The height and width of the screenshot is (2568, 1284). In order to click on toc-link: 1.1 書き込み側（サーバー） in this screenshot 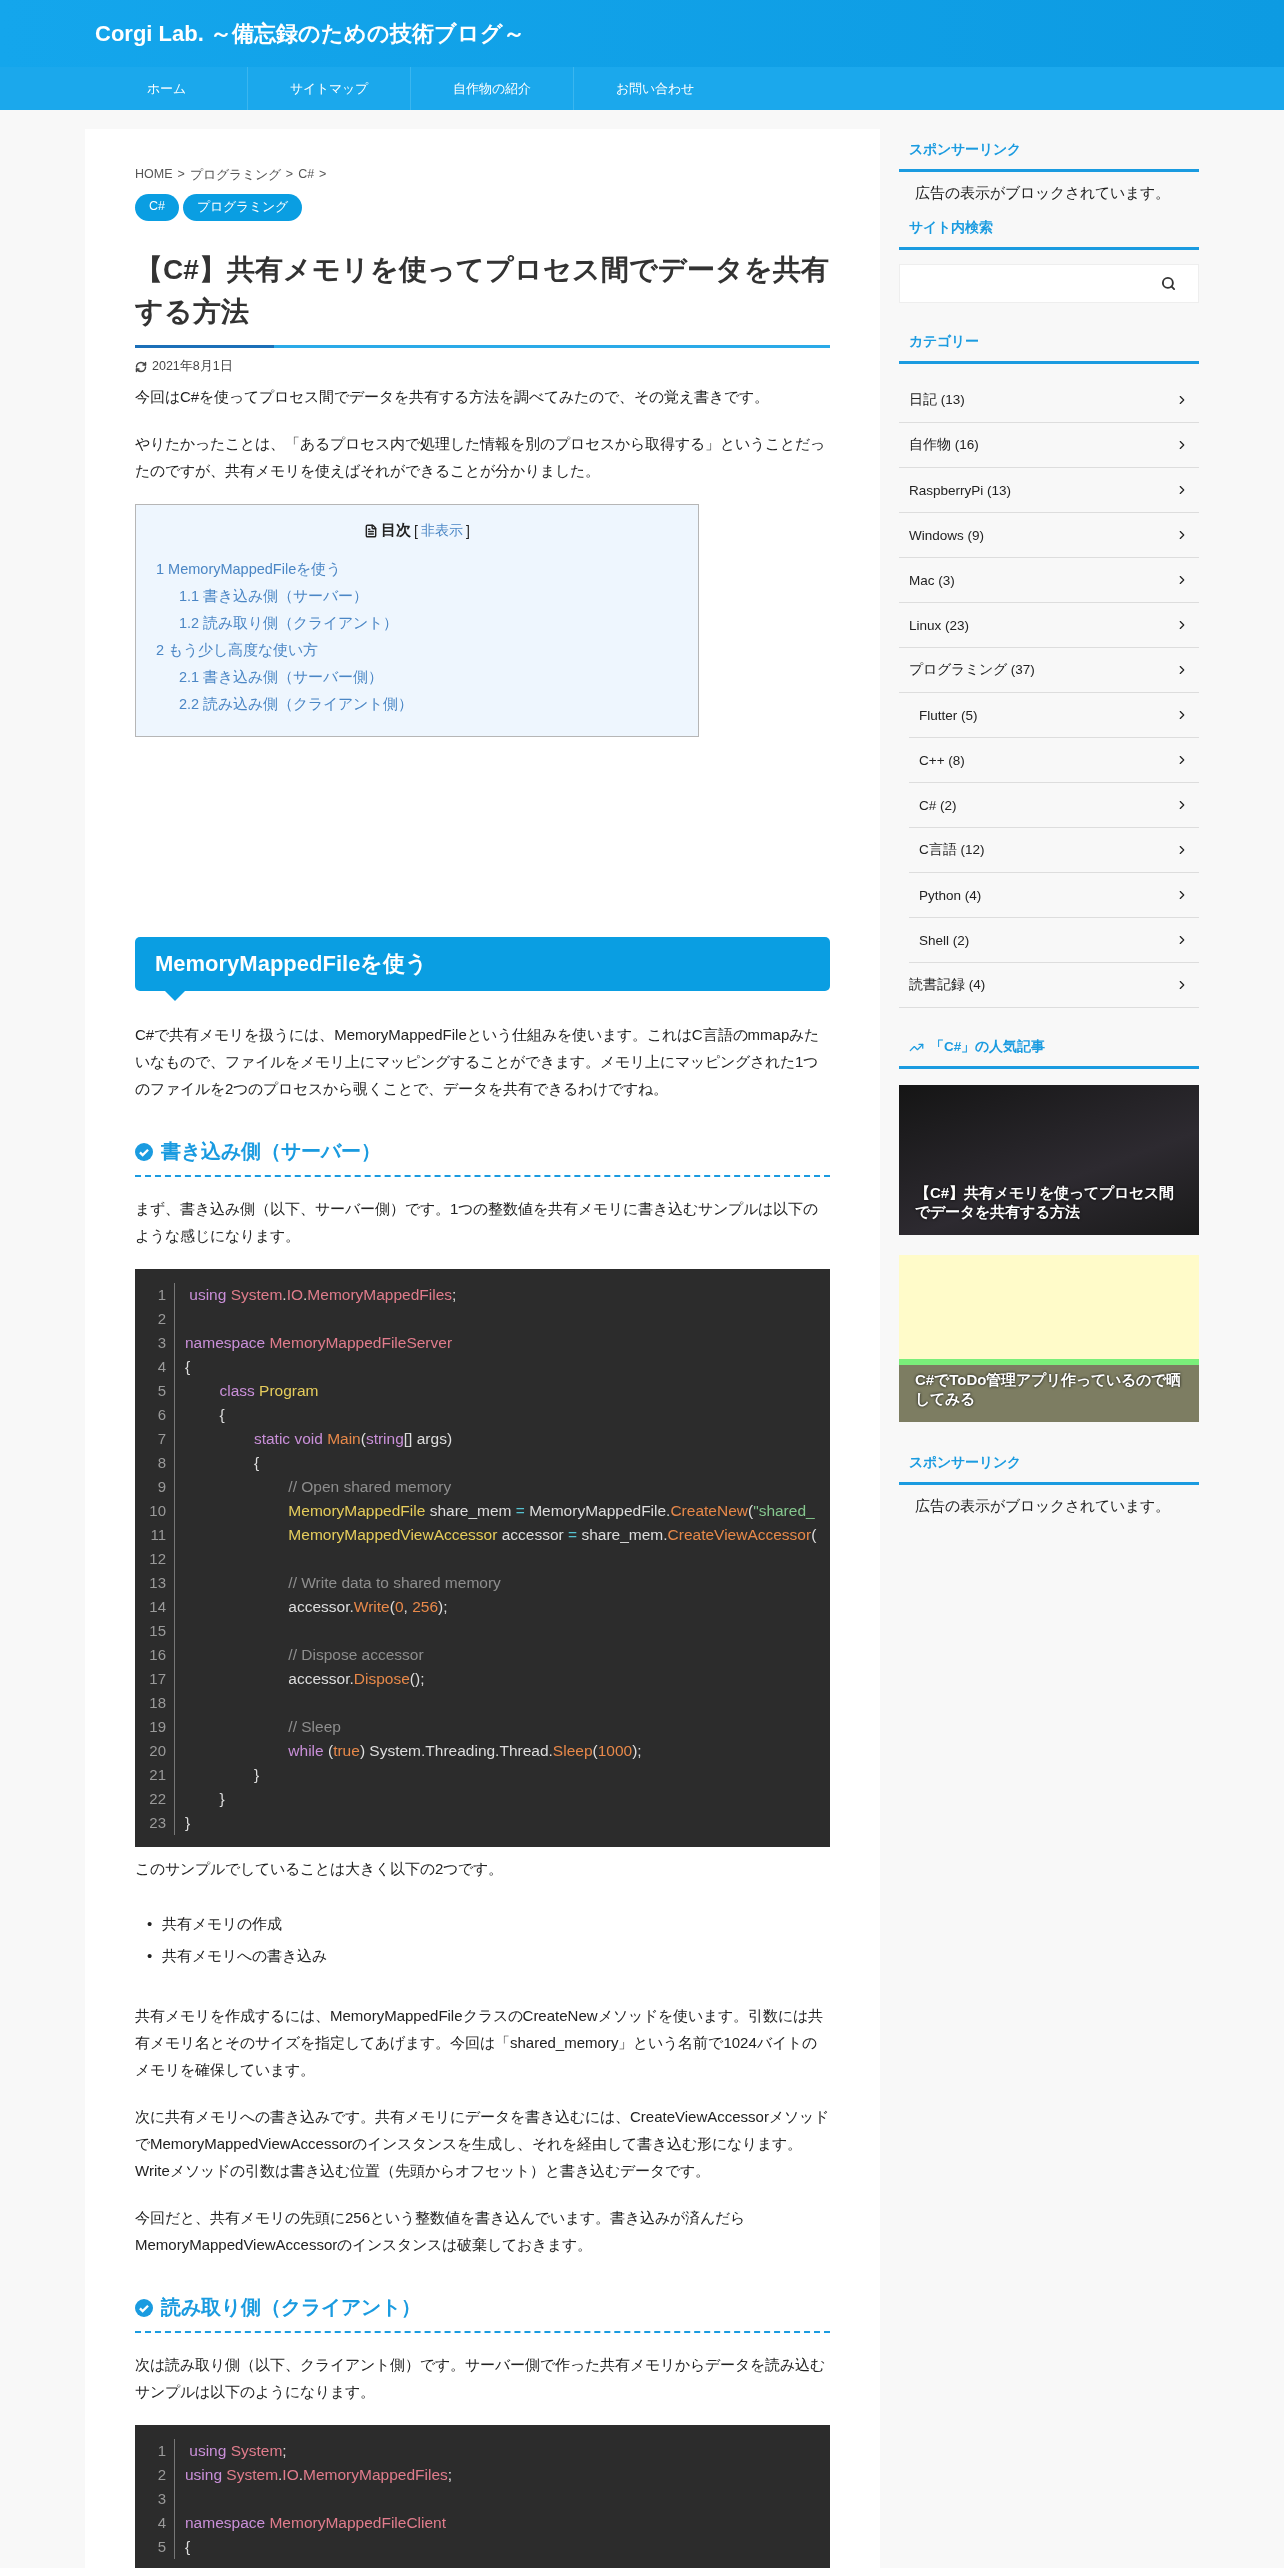, I will do `click(417, 596)`.